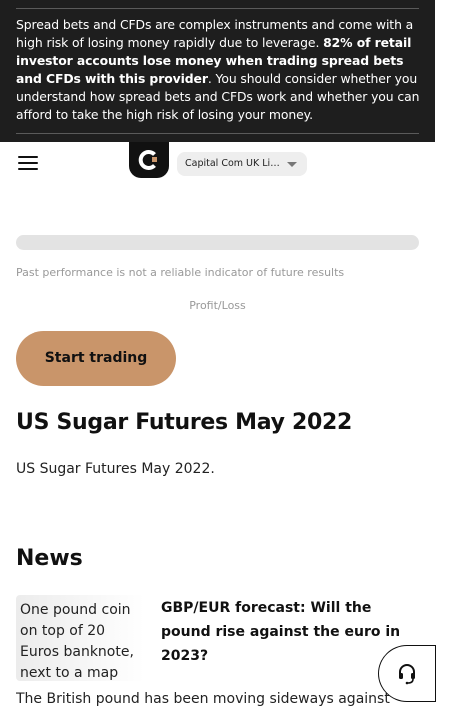 The height and width of the screenshot is (717, 450). Describe the element at coordinates (28, 164) in the screenshot. I see `hamburger-menu-icon` at that location.